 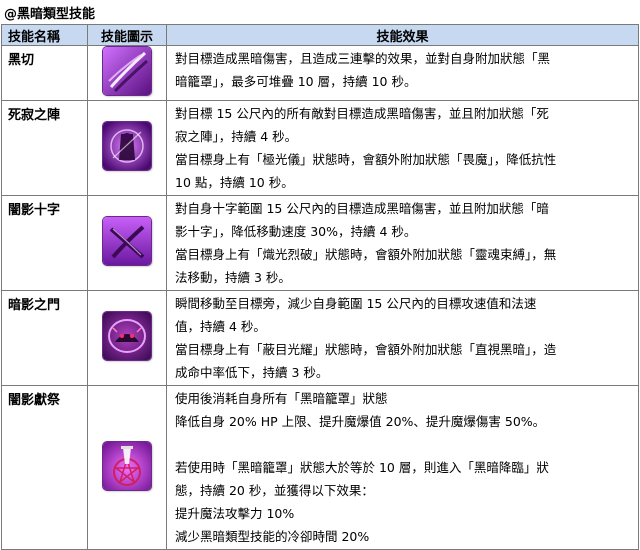 What do you see at coordinates (402, 35) in the screenshot?
I see `header-skill-effect: 技能效果` at bounding box center [402, 35].